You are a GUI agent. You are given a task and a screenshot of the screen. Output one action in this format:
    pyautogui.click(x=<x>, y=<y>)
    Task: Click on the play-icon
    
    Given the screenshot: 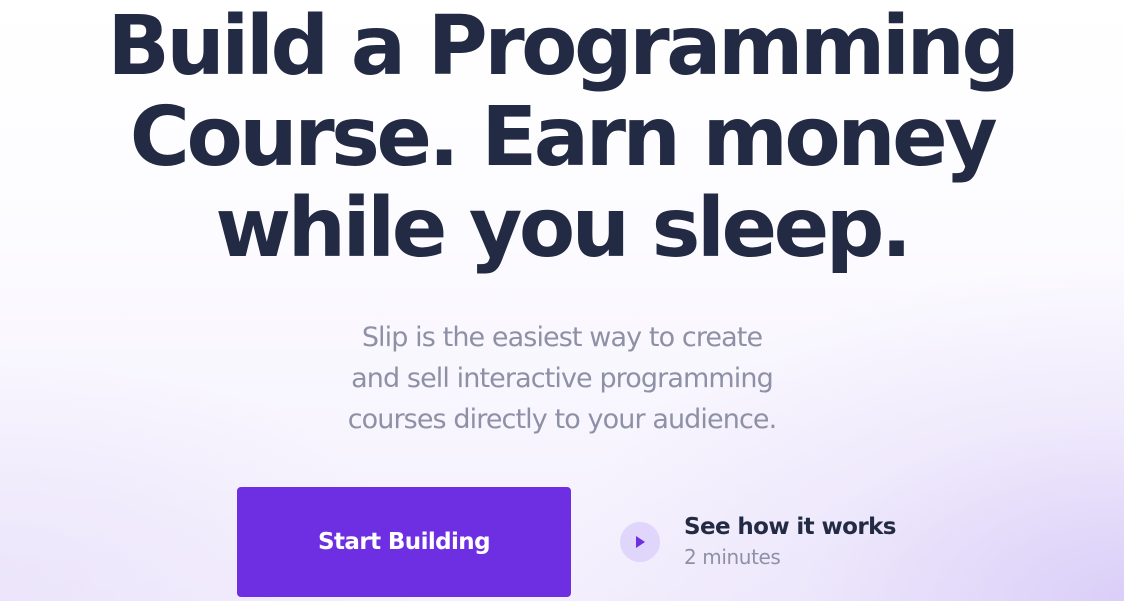 What is the action you would take?
    pyautogui.click(x=640, y=542)
    